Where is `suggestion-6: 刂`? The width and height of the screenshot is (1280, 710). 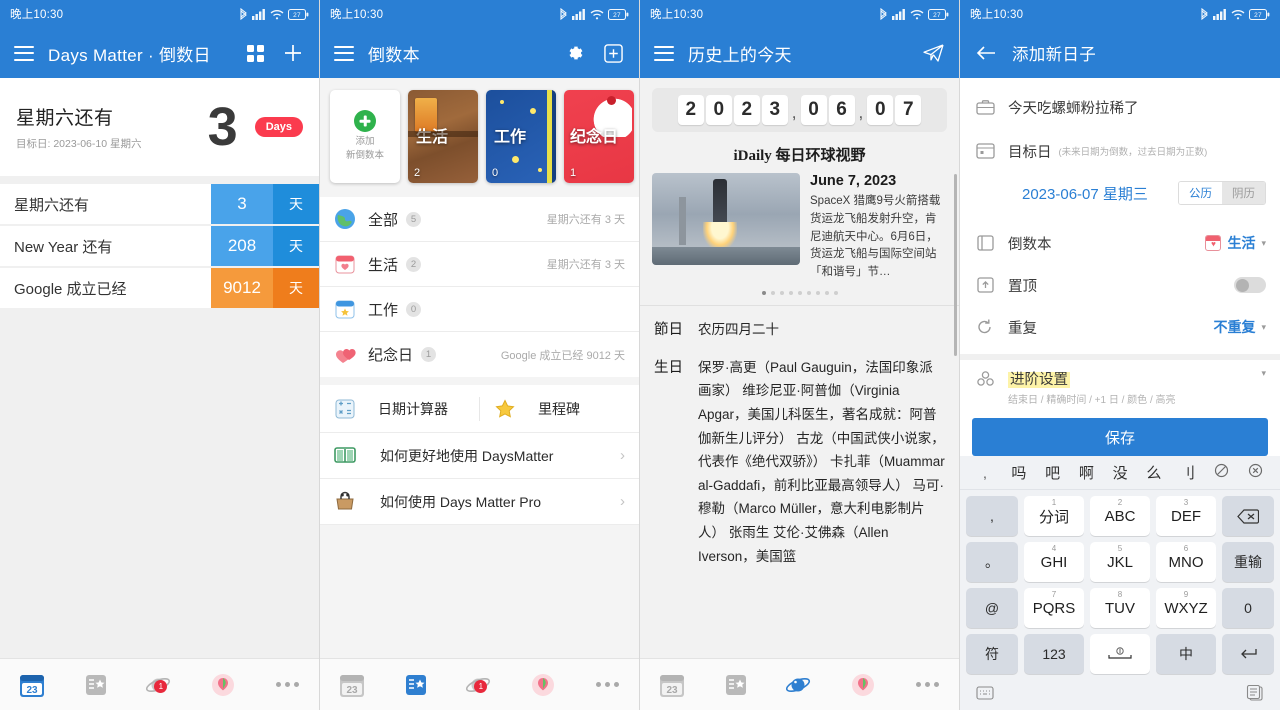
suggestion-6: 刂 is located at coordinates (1188, 472).